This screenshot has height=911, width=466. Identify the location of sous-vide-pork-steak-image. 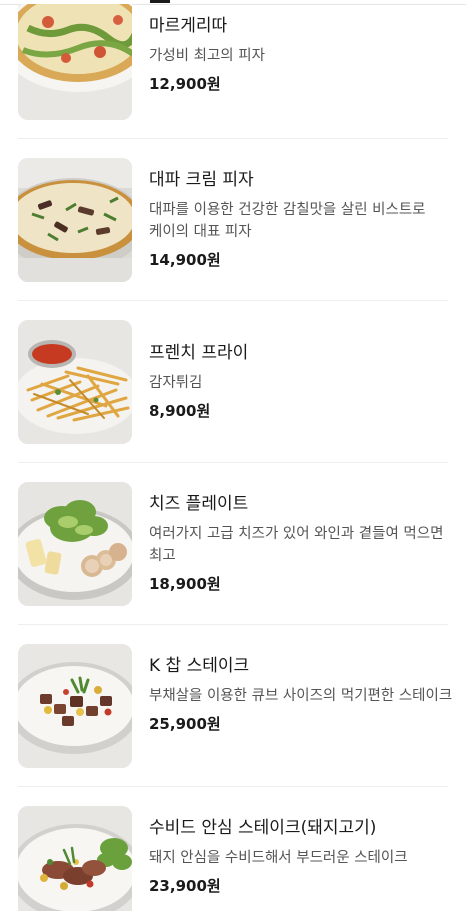
(75, 858).